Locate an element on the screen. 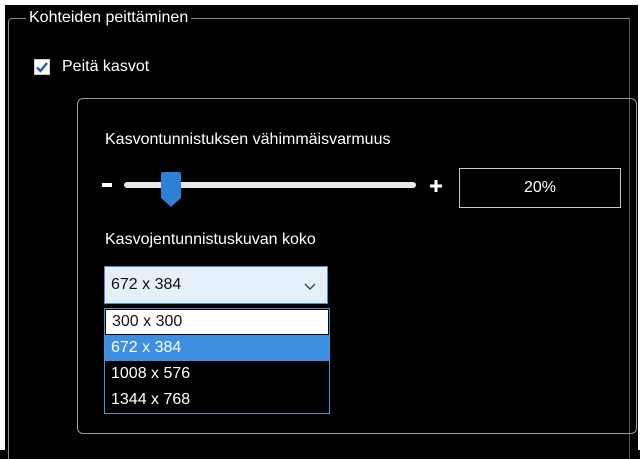 Image resolution: width=640 pixels, height=459 pixels. confidence-value-text: 20% is located at coordinates (540, 187).